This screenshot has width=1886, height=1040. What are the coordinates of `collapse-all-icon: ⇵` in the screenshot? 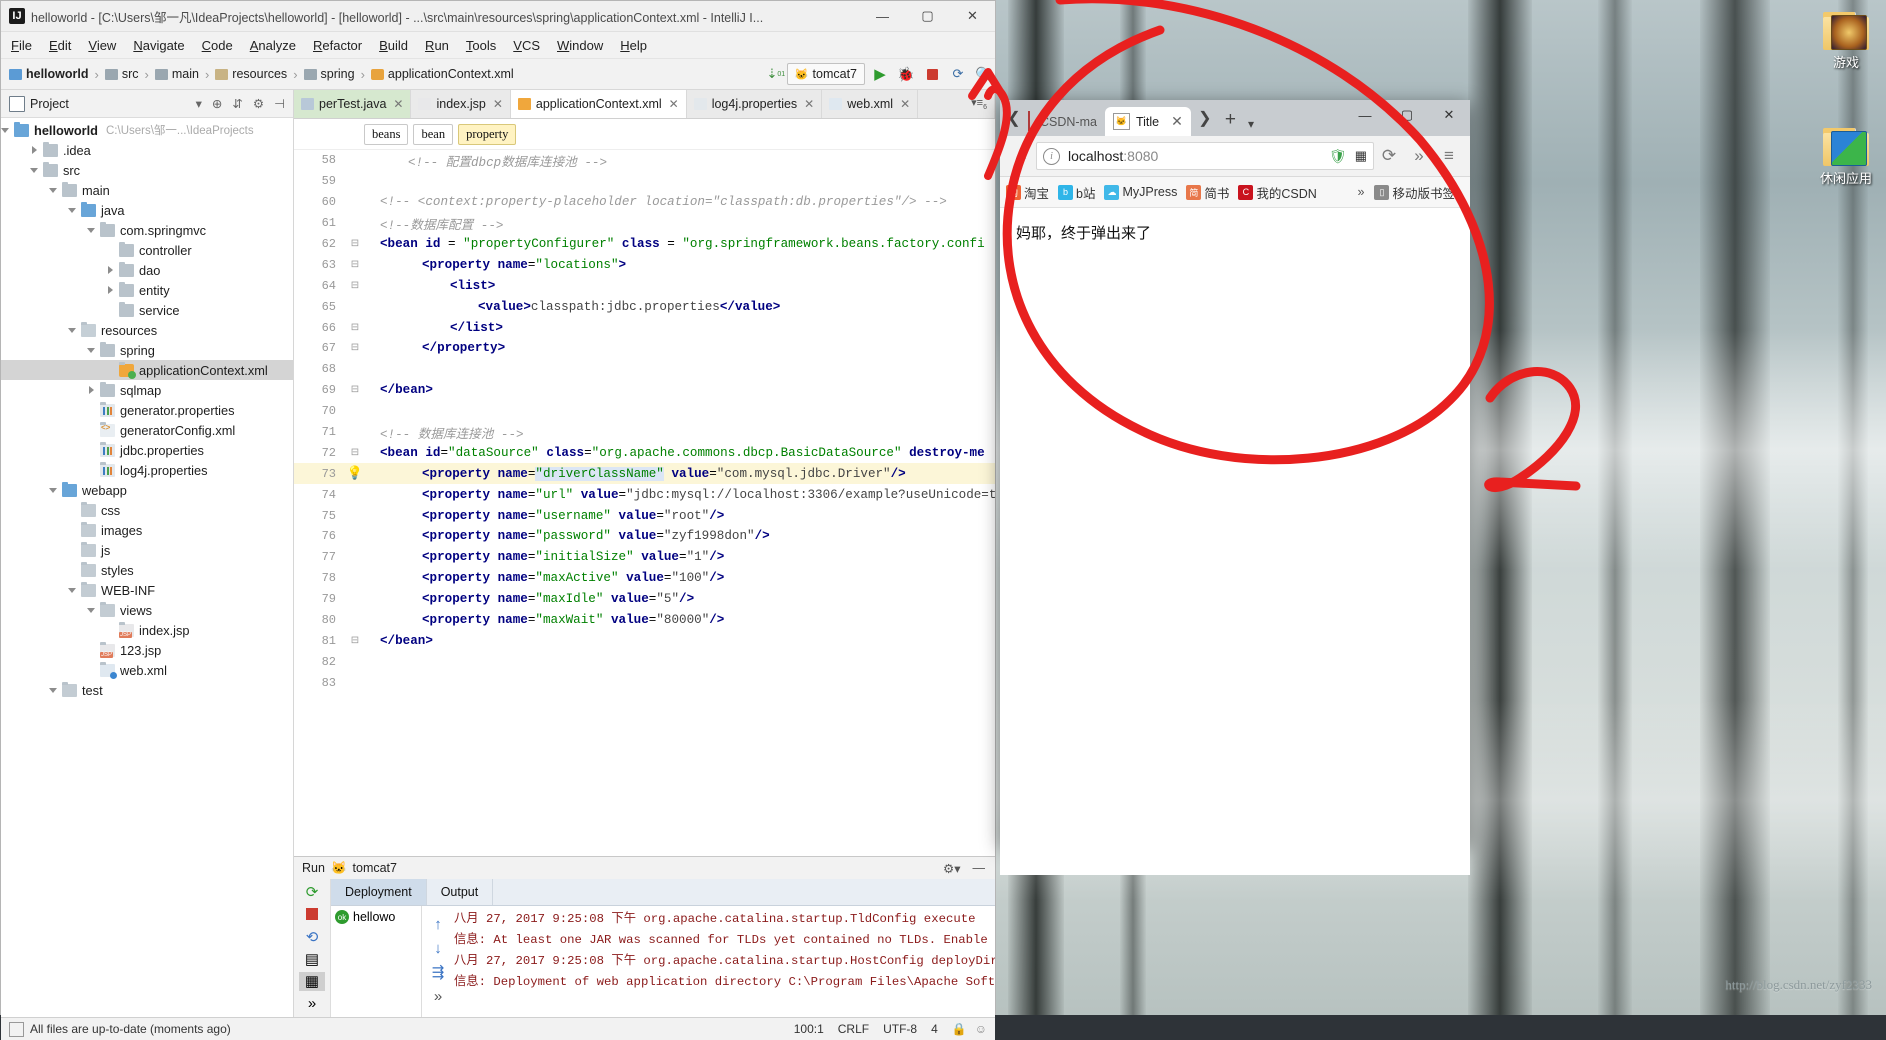 It's located at (237, 103).